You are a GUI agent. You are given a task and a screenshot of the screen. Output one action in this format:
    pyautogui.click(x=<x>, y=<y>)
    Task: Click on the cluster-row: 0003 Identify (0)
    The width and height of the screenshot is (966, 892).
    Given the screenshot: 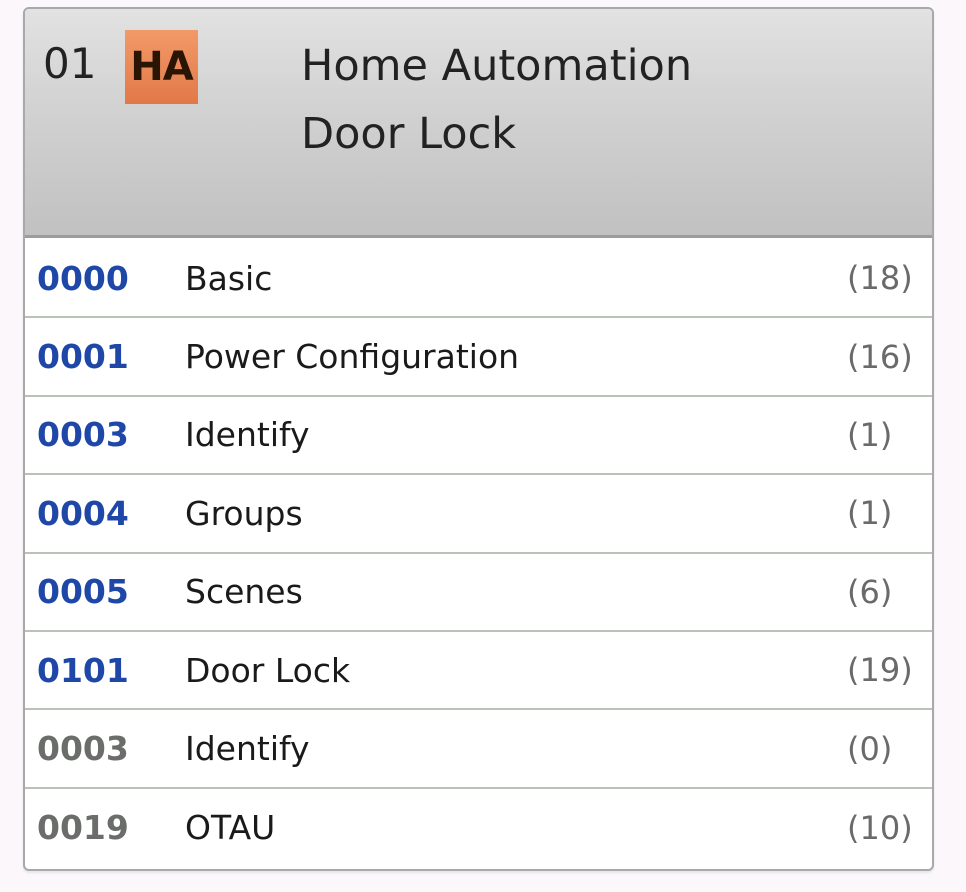 What is the action you would take?
    pyautogui.click(x=478, y=749)
    